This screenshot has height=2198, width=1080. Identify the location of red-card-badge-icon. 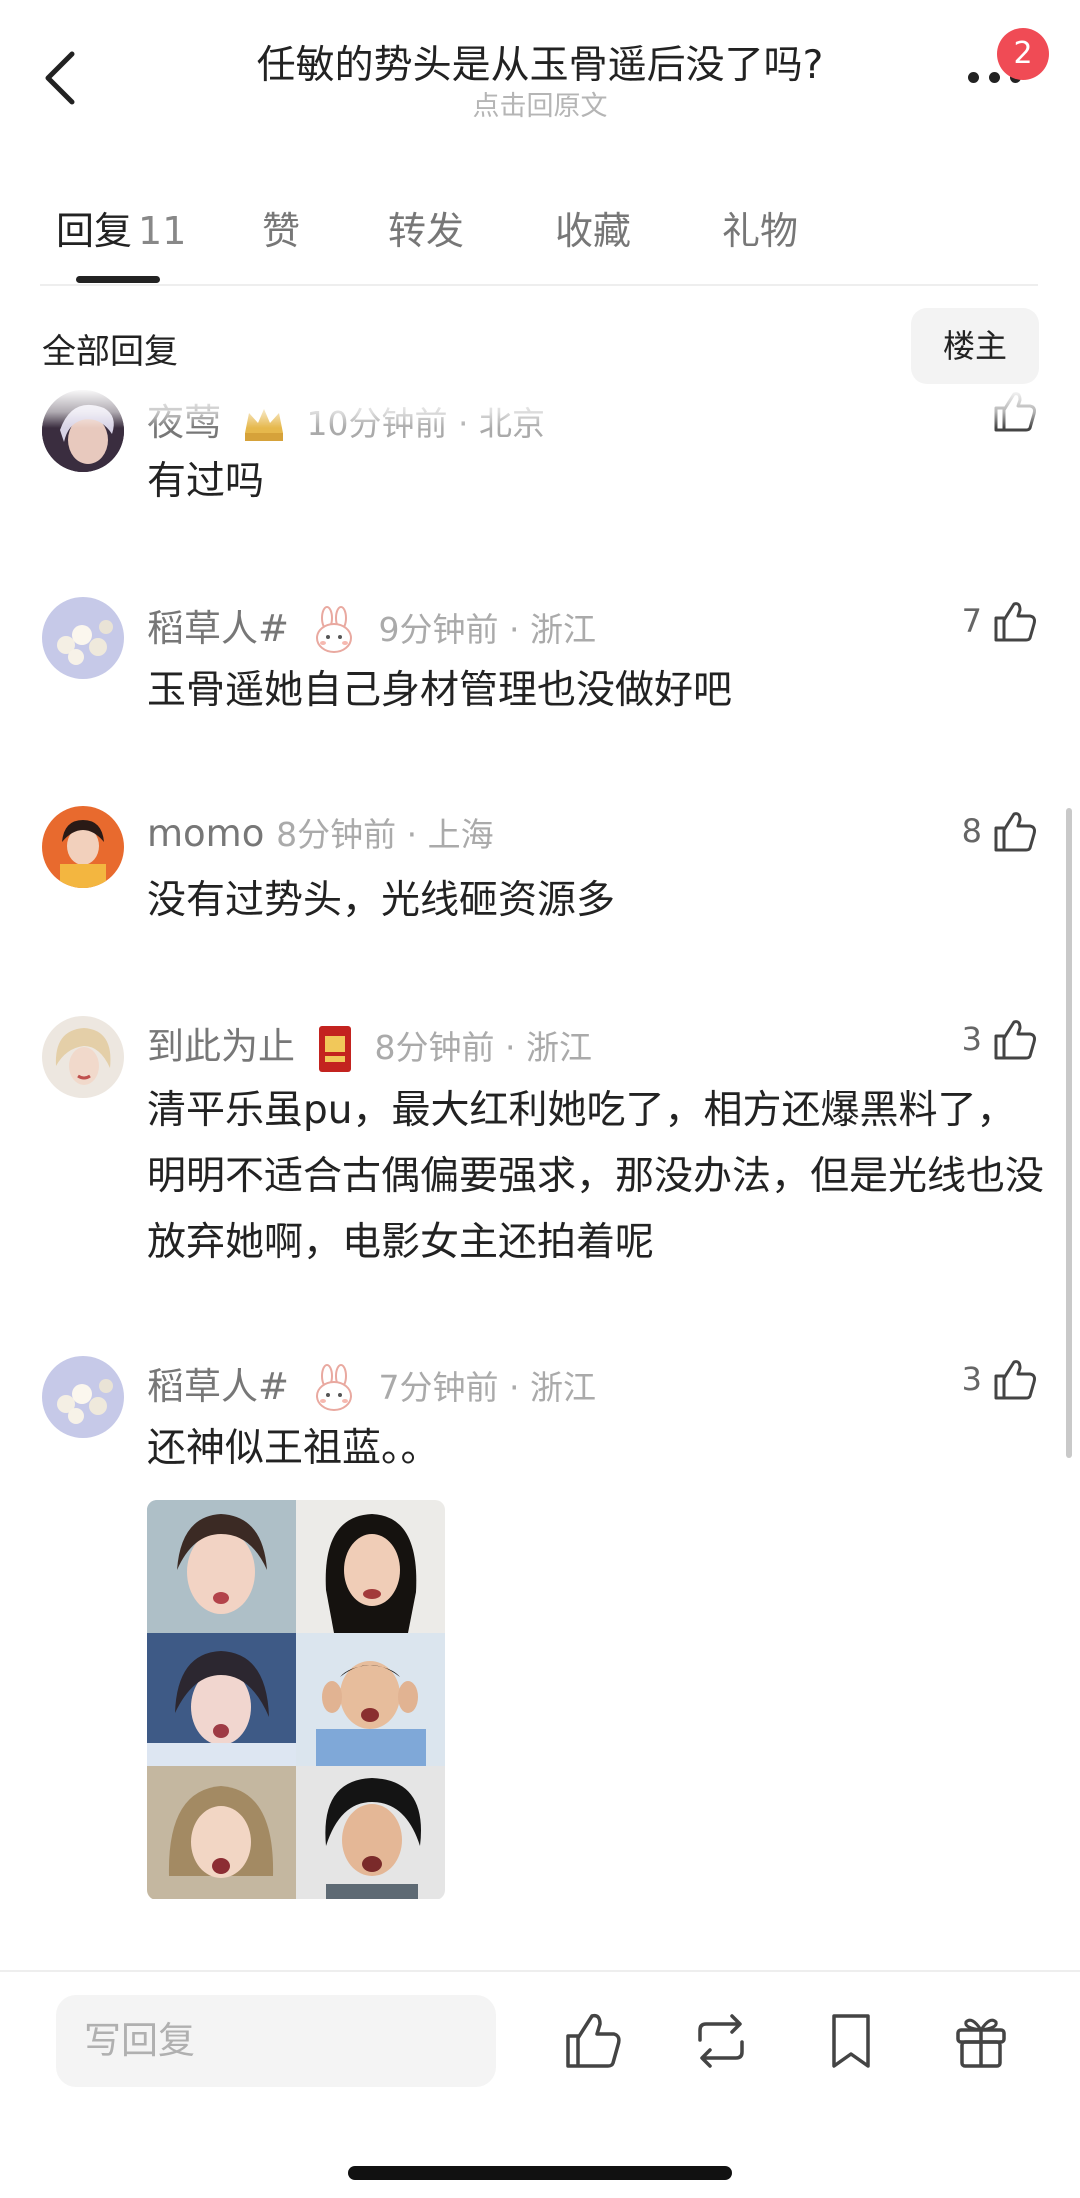
(335, 1049).